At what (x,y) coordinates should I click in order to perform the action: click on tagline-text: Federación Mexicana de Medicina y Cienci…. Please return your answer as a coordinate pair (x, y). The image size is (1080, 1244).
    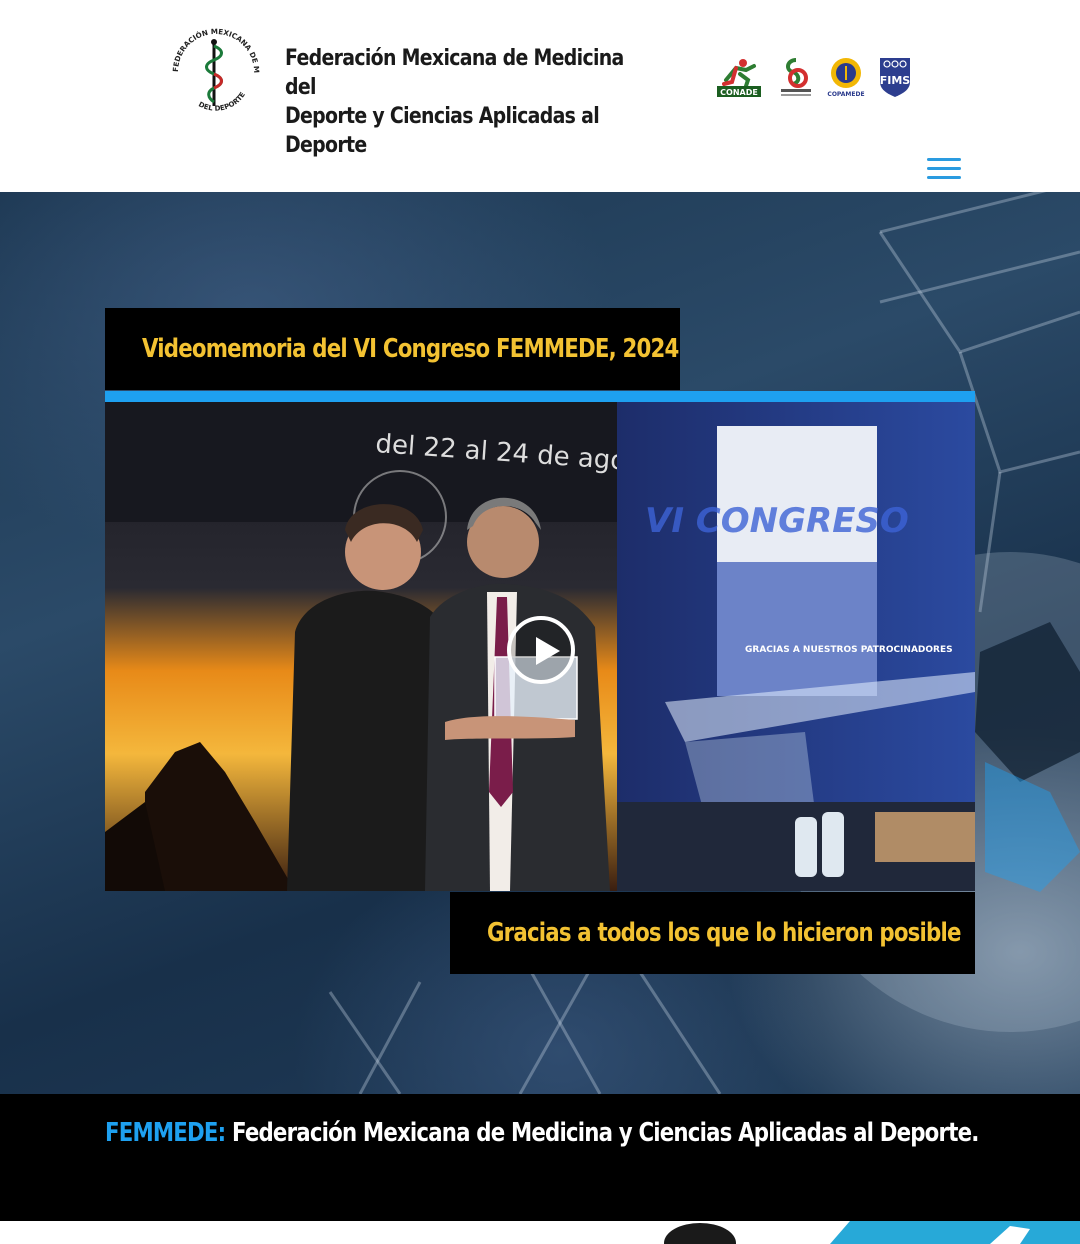
    Looking at the image, I should click on (602, 1133).